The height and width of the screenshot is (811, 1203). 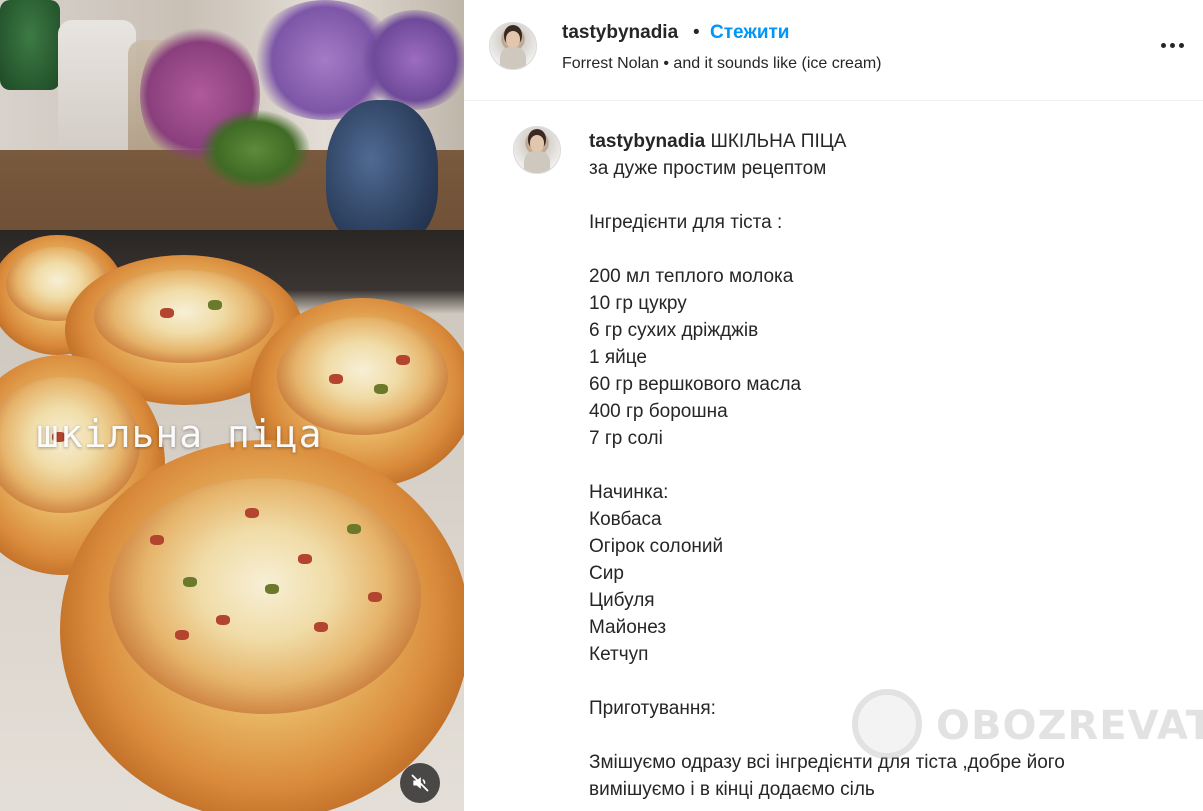 What do you see at coordinates (638, 303) in the screenshot?
I see `caption-line: 10 гр цукру` at bounding box center [638, 303].